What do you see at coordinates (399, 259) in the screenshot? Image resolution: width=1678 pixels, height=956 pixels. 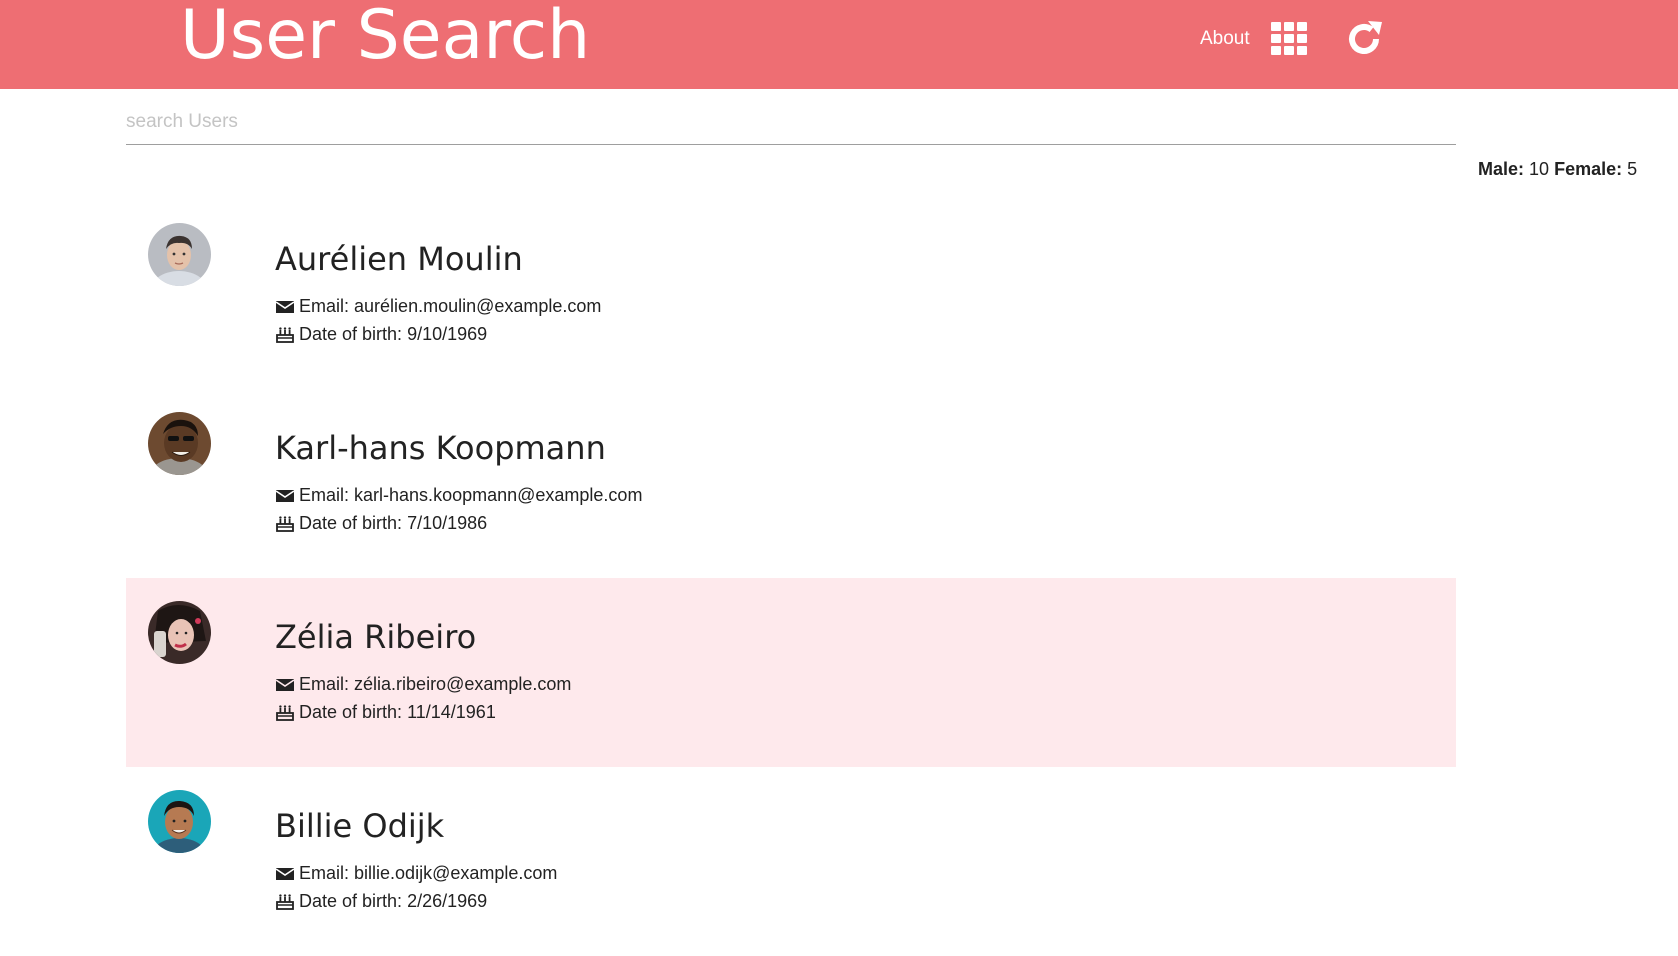 I see `user-name: Aurélien Moulin` at bounding box center [399, 259].